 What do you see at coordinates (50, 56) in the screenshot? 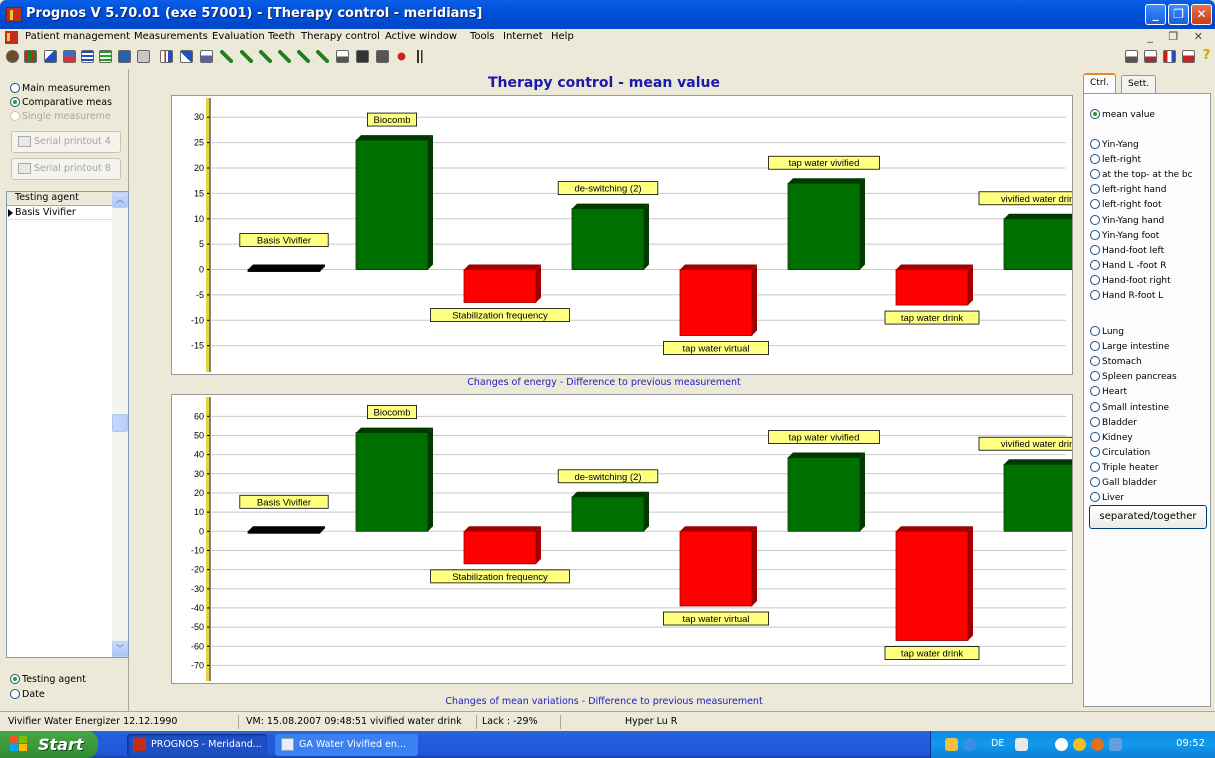
I see `tool-chart-icon` at bounding box center [50, 56].